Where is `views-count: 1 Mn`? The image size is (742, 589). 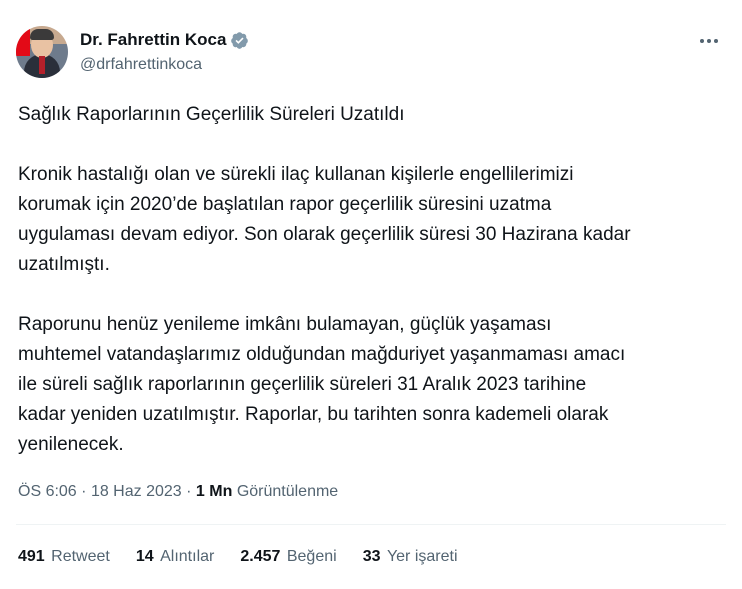 views-count: 1 Mn is located at coordinates (214, 491).